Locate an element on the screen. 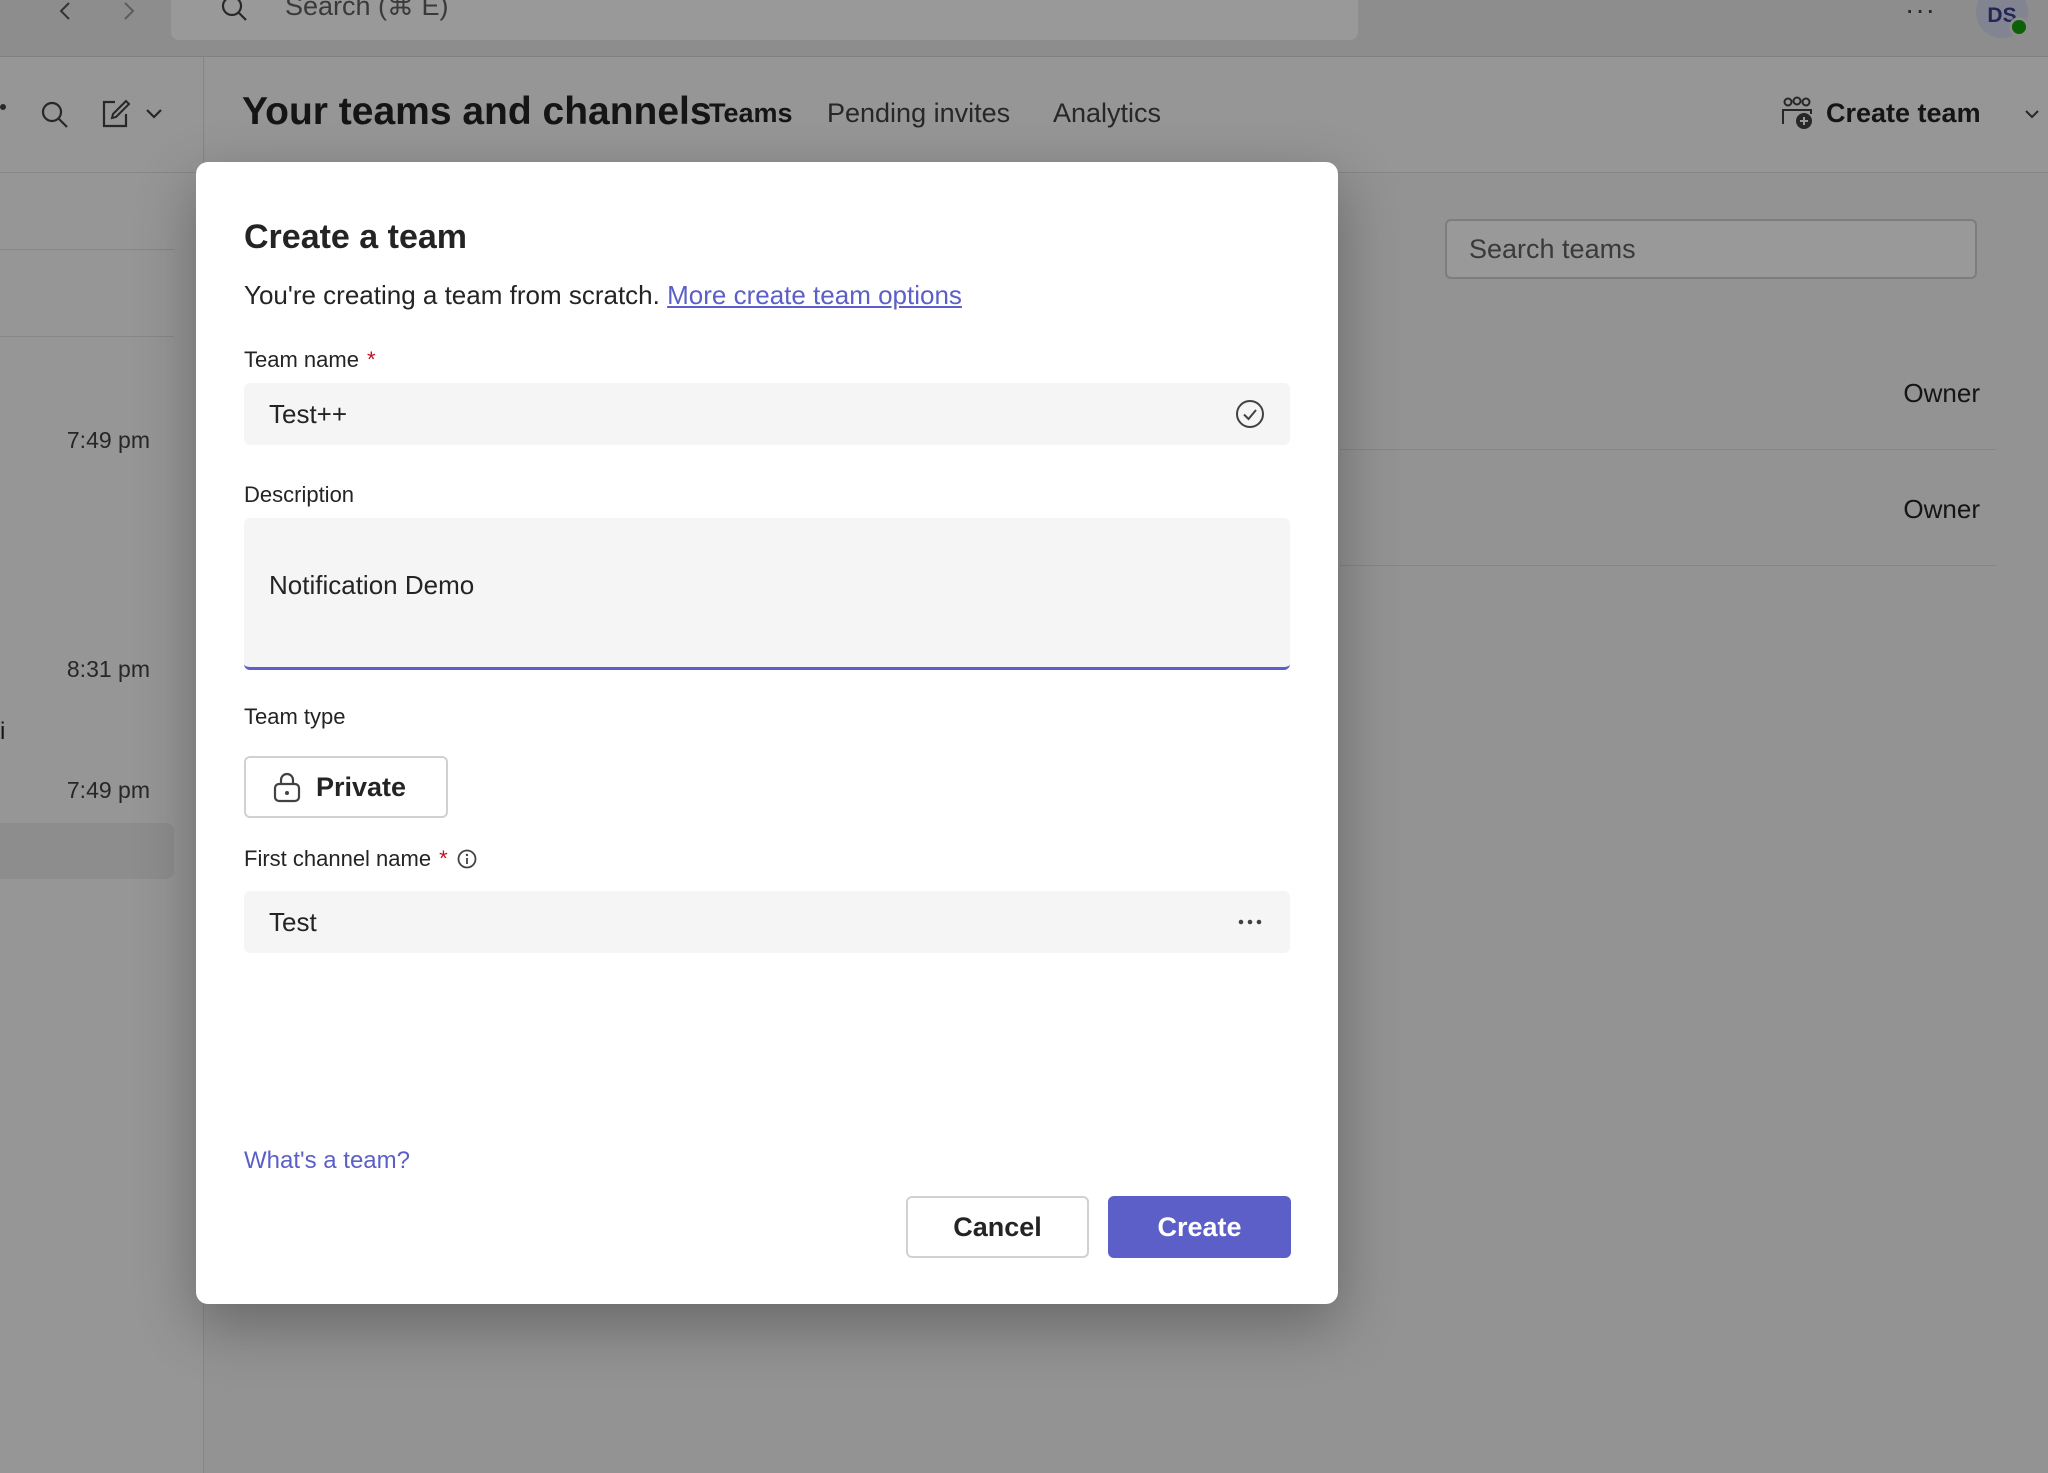 The image size is (2048, 1473). dialog-title: Create a team is located at coordinates (356, 237).